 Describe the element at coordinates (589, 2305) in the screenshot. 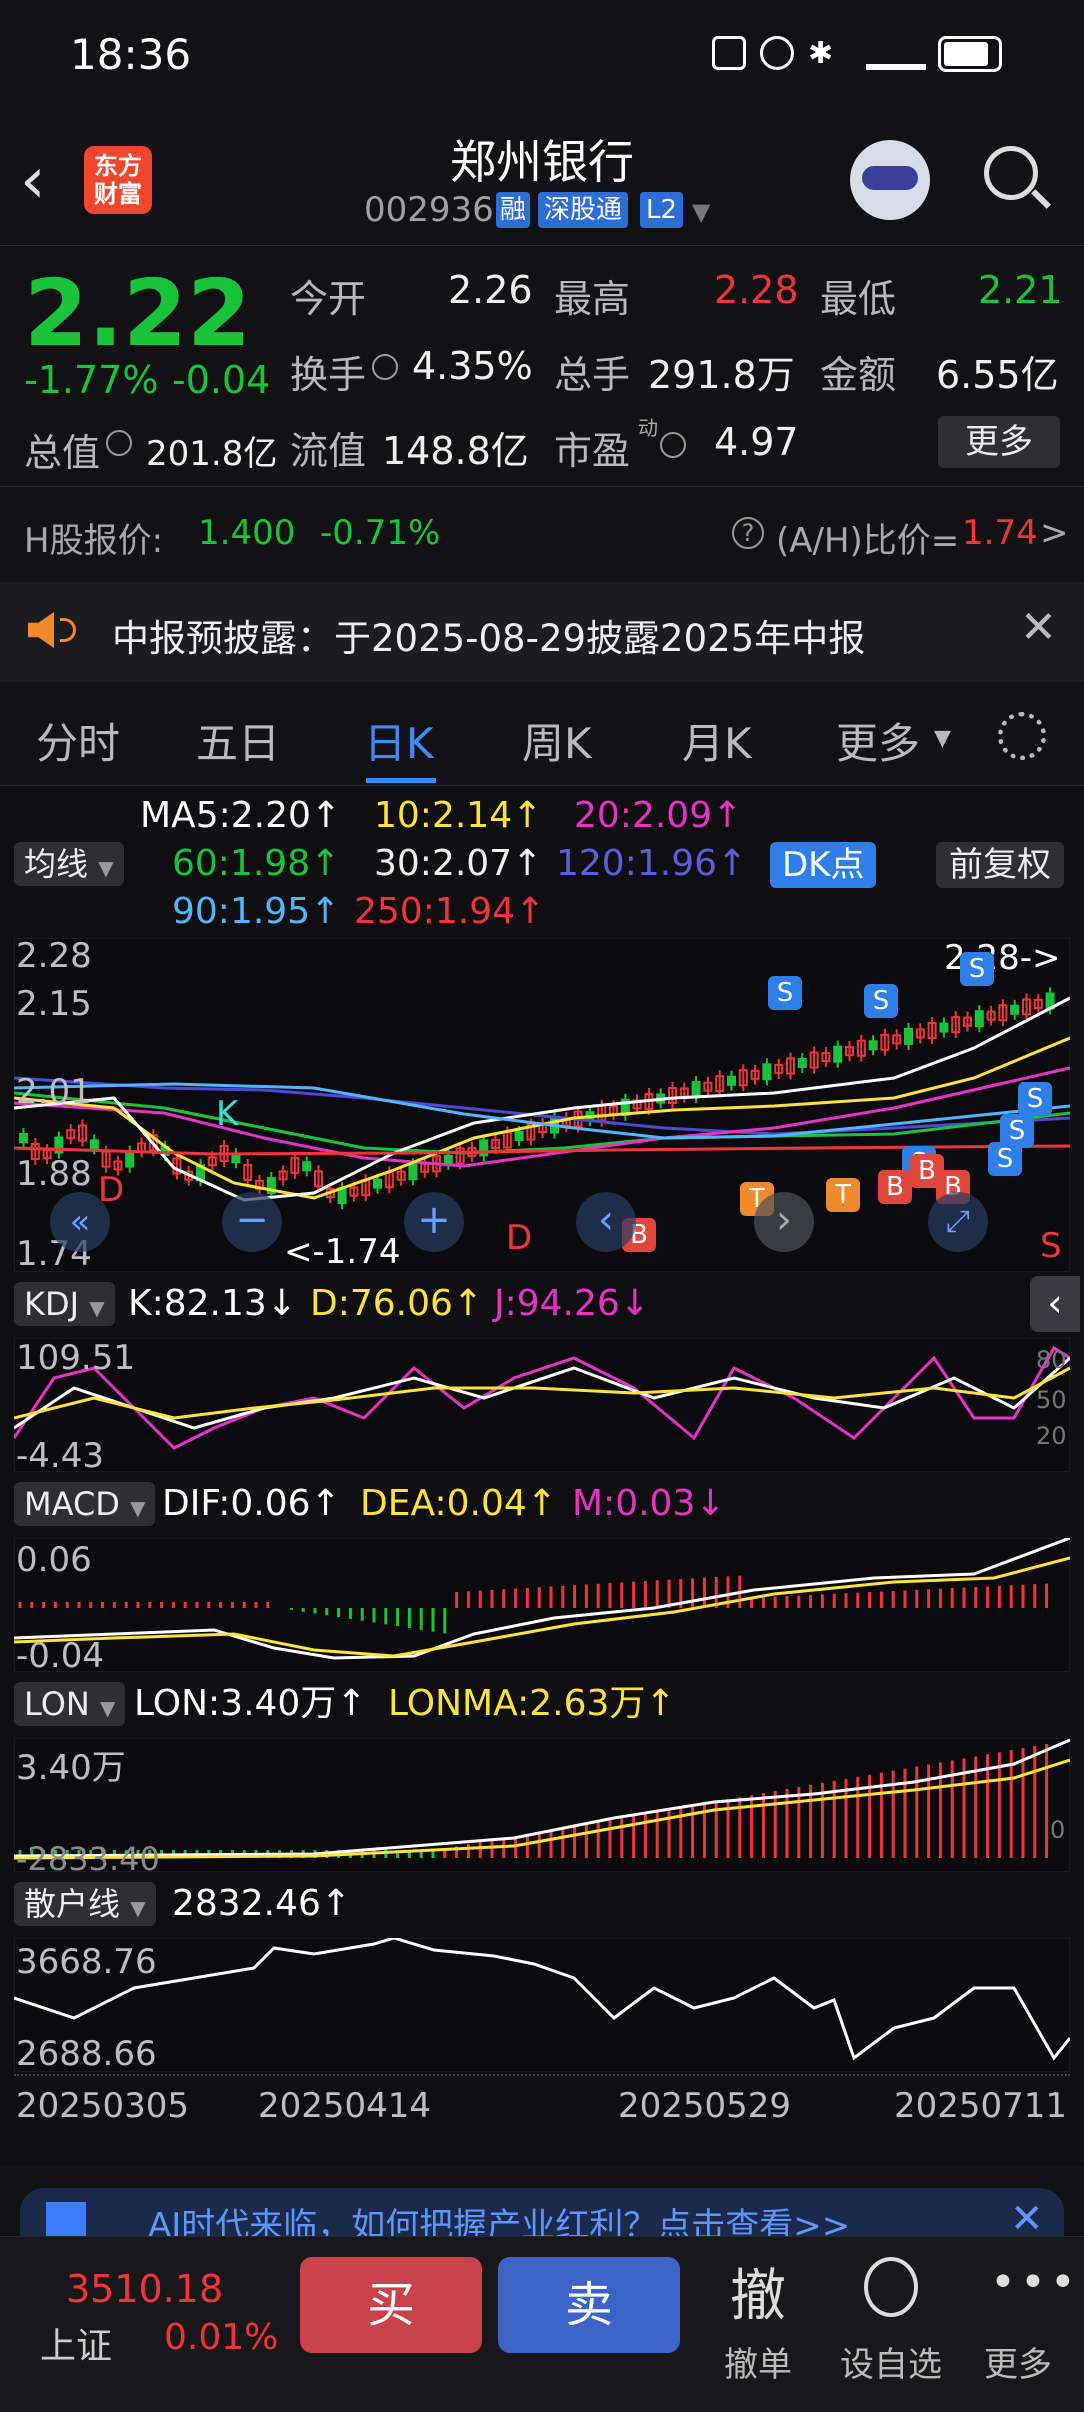

I see `sell-button: 卖` at that location.